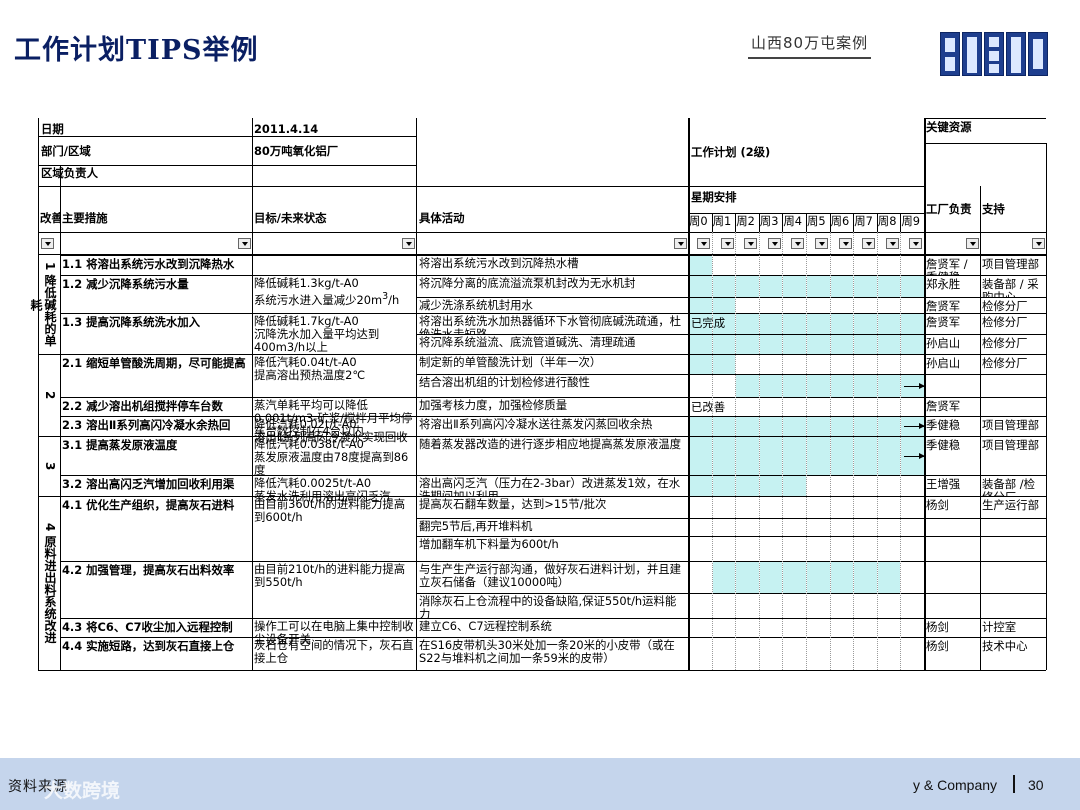 The width and height of the screenshot is (1080, 810). What do you see at coordinates (1005, 363) in the screenshot?
I see `support-cell: 检修分厂` at bounding box center [1005, 363].